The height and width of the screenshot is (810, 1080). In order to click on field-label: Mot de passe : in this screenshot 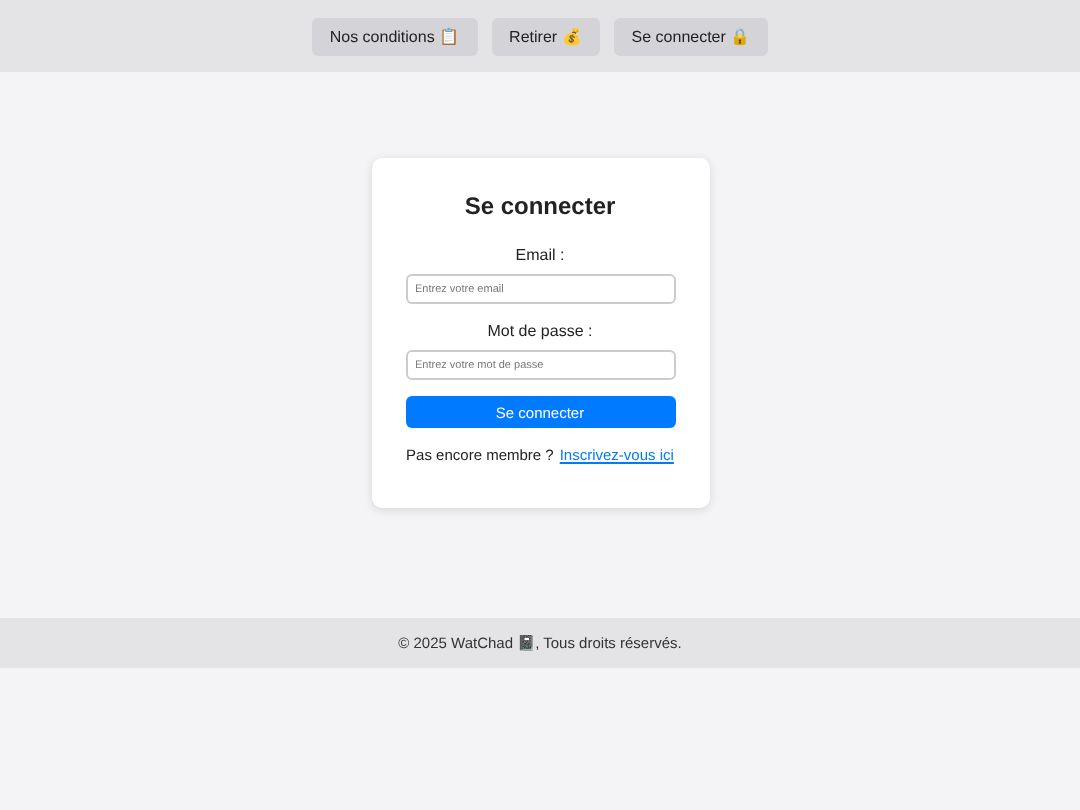, I will do `click(540, 331)`.